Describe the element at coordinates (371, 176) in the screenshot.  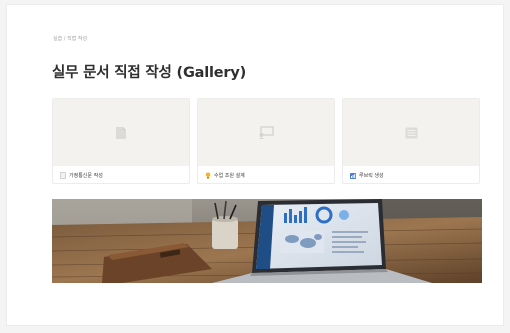
I see `card-label: 루브릭 생성` at that location.